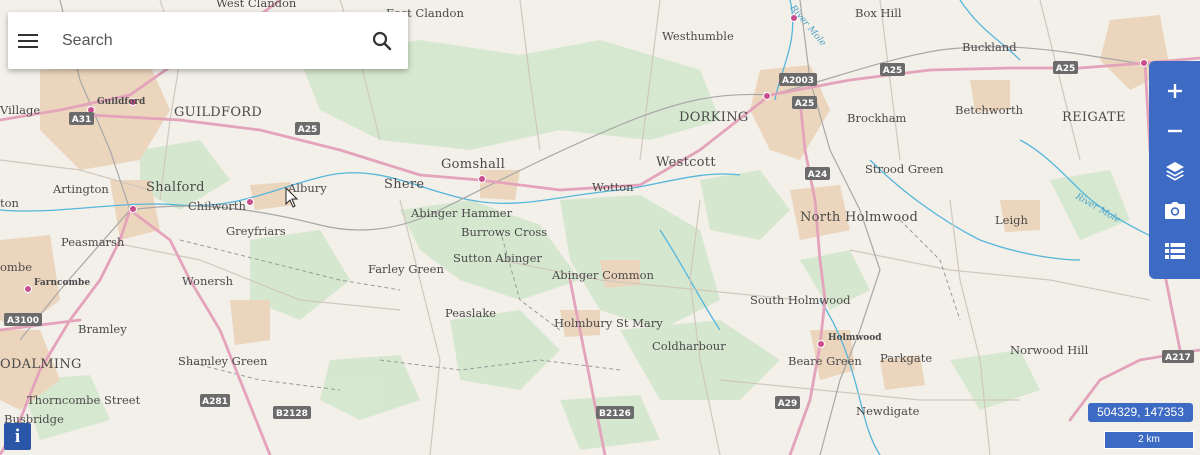  I want to click on label-ton: ton, so click(10, 203).